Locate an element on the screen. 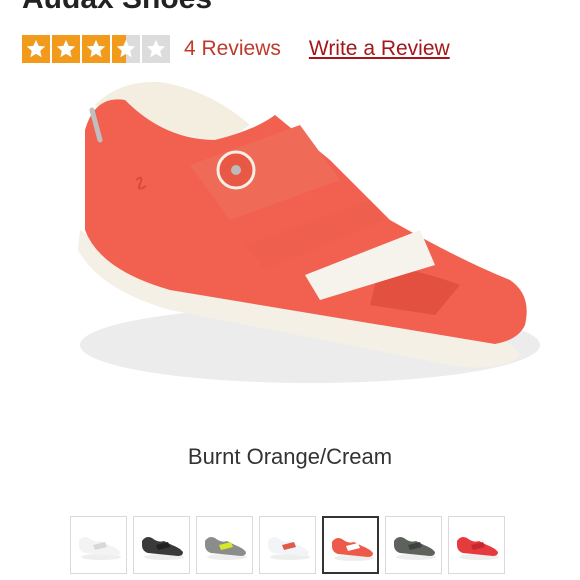 This screenshot has height=580, width=580. product-title: Audax Shoes is located at coordinates (117, 8).